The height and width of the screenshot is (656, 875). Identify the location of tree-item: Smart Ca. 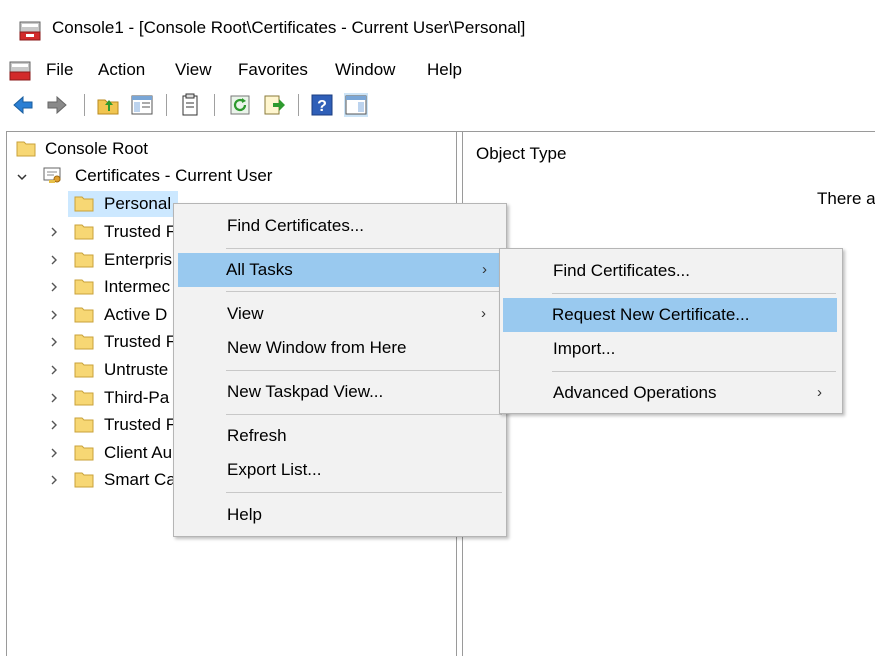
(140, 480).